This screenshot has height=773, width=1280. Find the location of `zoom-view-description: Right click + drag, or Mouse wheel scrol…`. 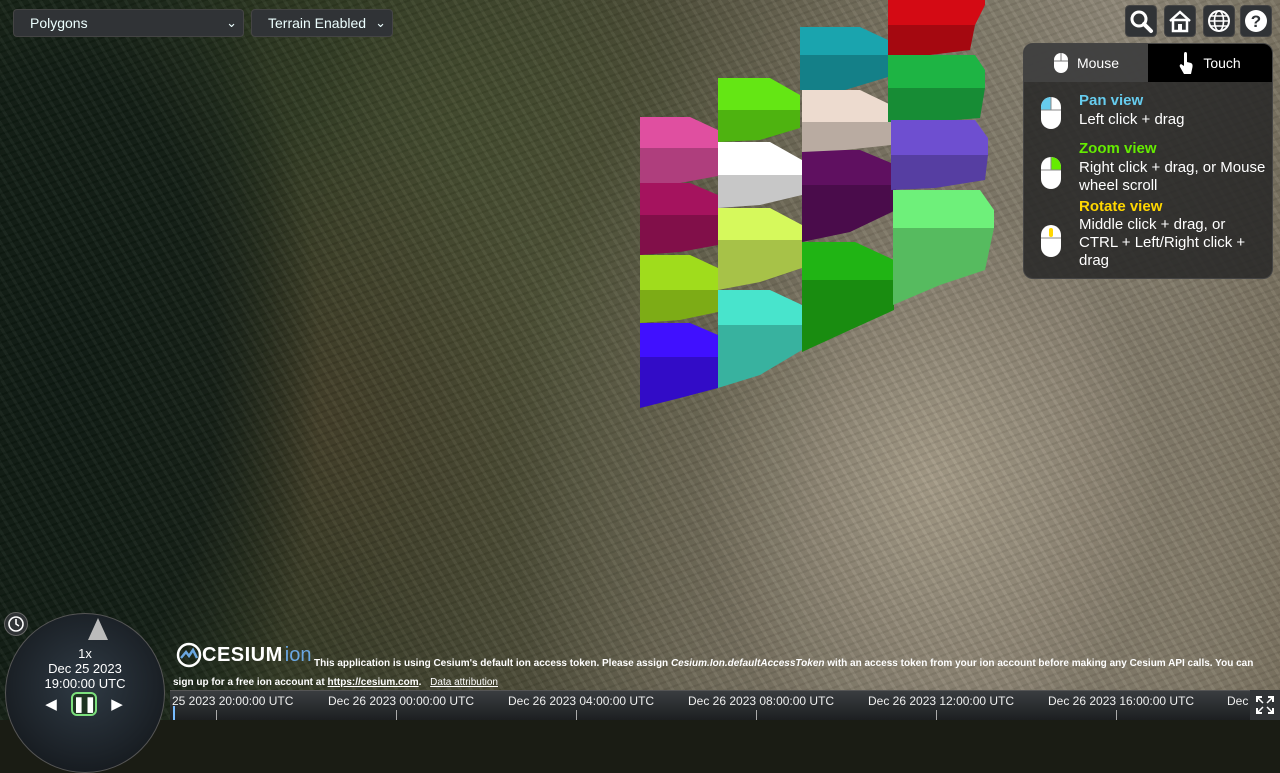

zoom-view-description: Right click + drag, or Mouse wheel scrol… is located at coordinates (1172, 176).